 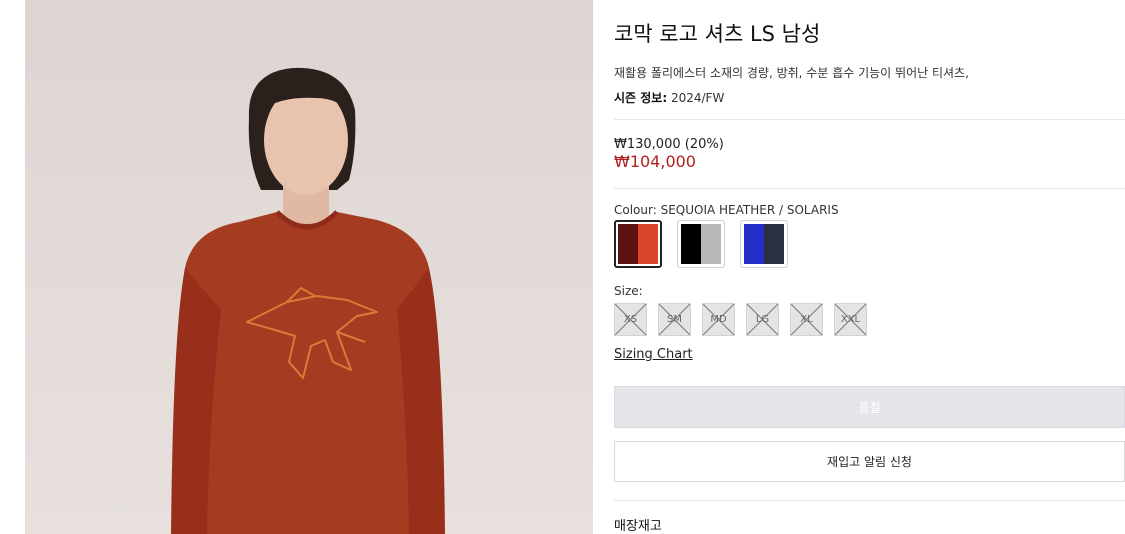 I want to click on size-option-lg: LG, so click(x=762, y=319).